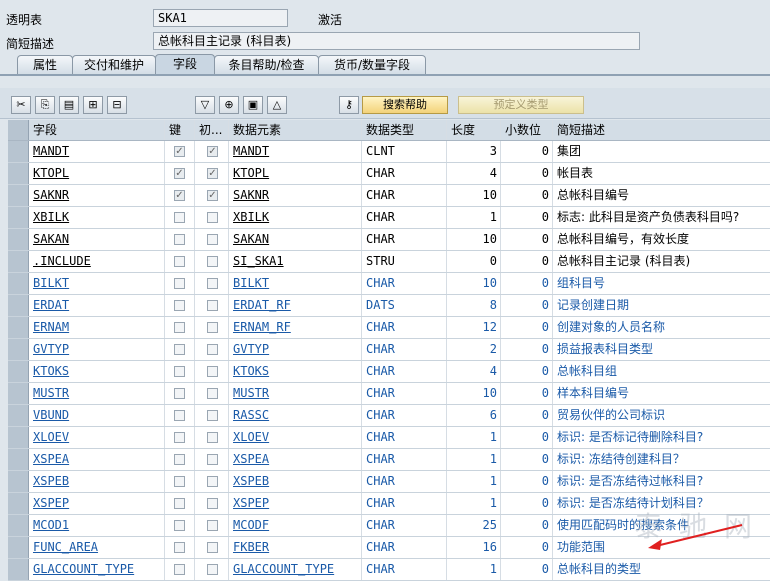 The width and height of the screenshot is (770, 581). I want to click on table-row: GVTYP GVTYP CHAR 2 0 损益报表科目类型, so click(389, 350).